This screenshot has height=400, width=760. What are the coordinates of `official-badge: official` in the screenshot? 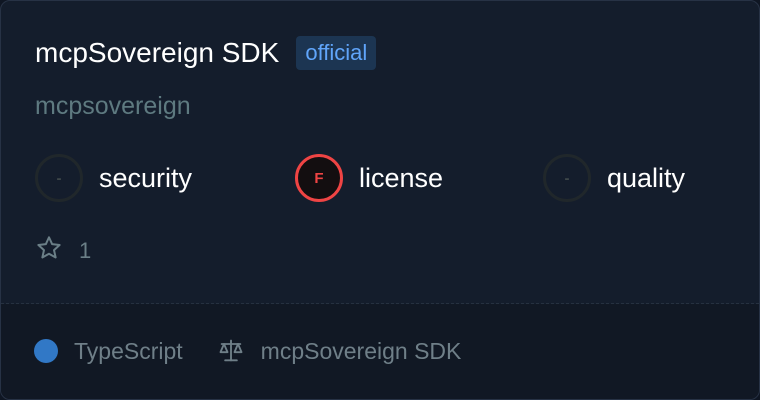 It's located at (336, 53).